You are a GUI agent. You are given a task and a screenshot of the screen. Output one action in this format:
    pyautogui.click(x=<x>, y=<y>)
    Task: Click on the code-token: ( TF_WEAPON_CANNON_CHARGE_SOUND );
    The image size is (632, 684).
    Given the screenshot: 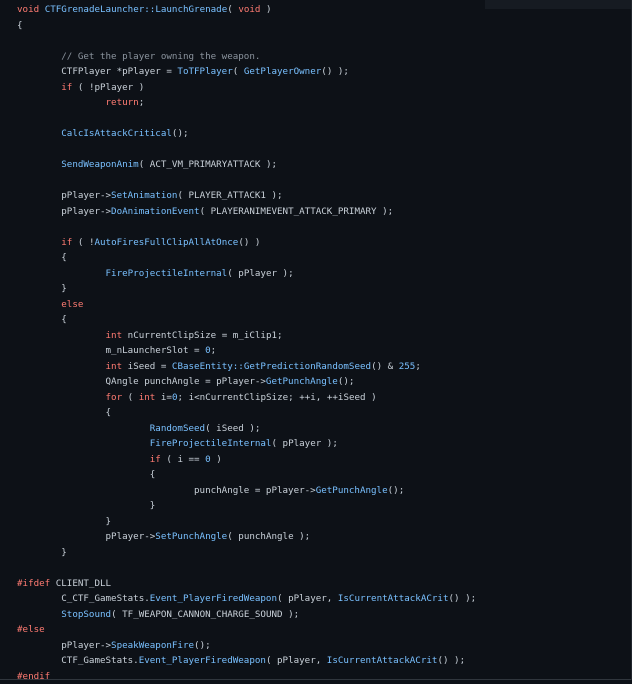 What is the action you would take?
    pyautogui.click(x=205, y=614)
    